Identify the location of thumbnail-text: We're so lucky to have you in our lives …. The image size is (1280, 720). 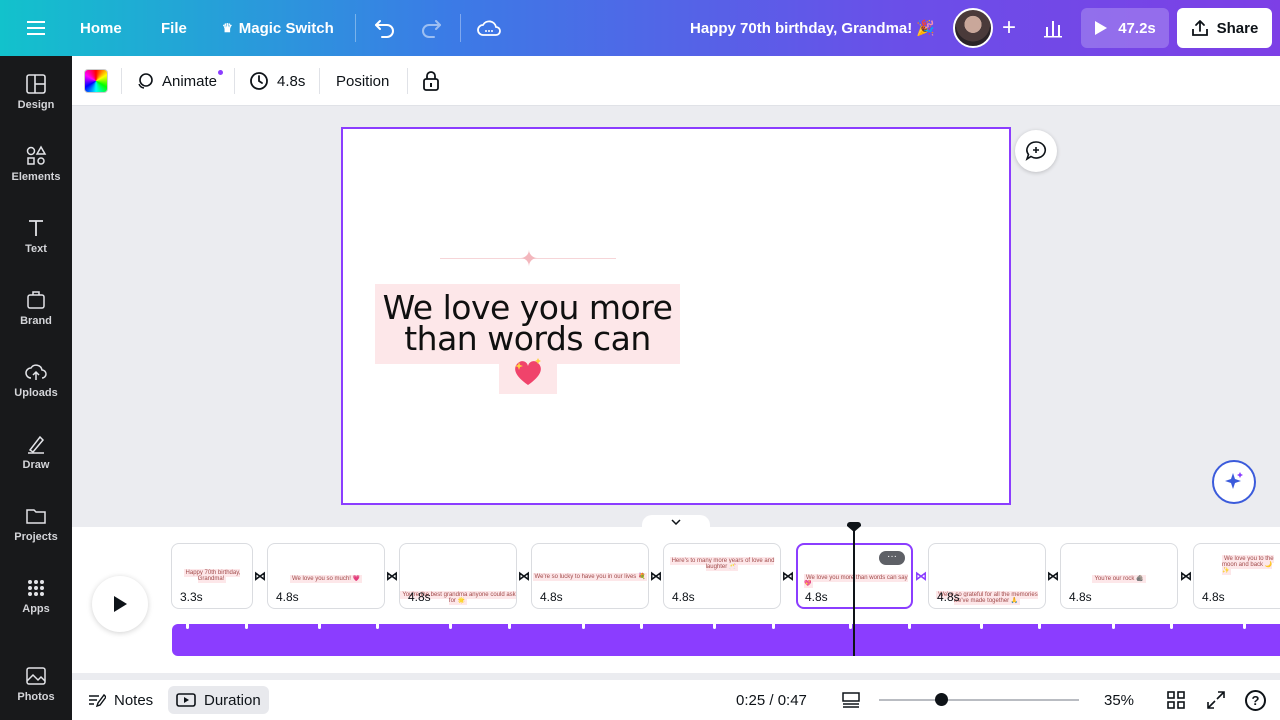
(590, 577).